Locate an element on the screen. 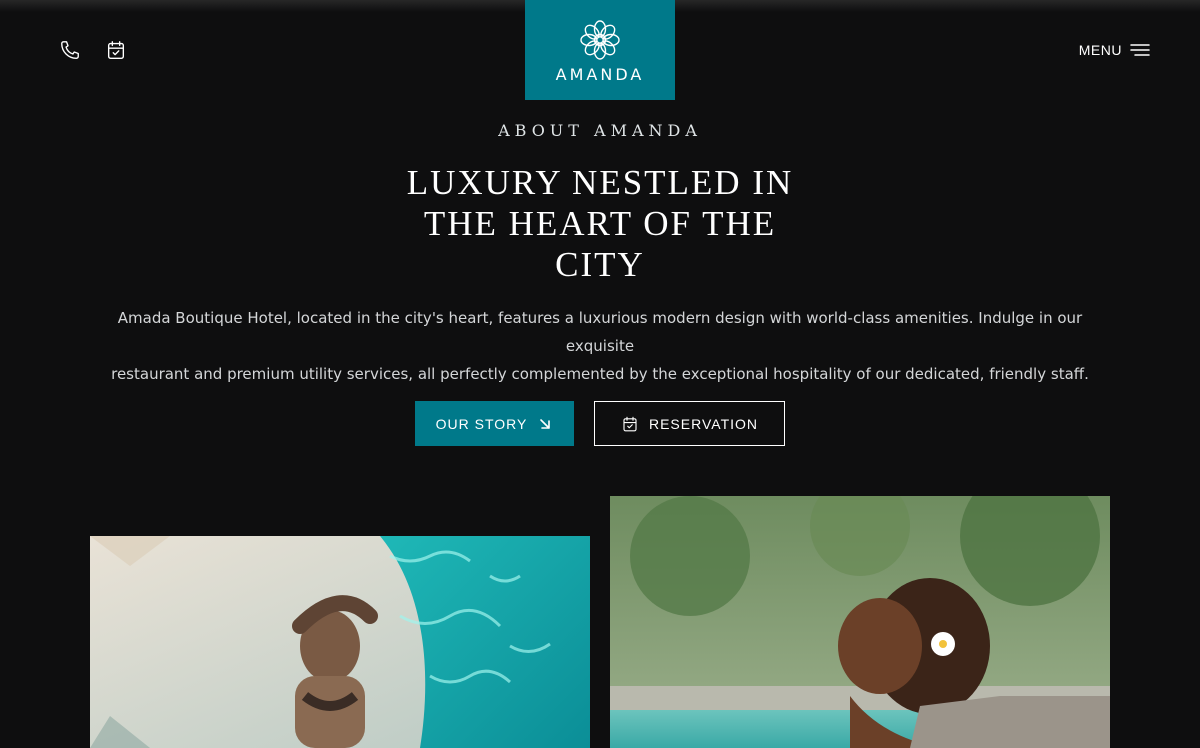  headline-line: CITY is located at coordinates (600, 264).